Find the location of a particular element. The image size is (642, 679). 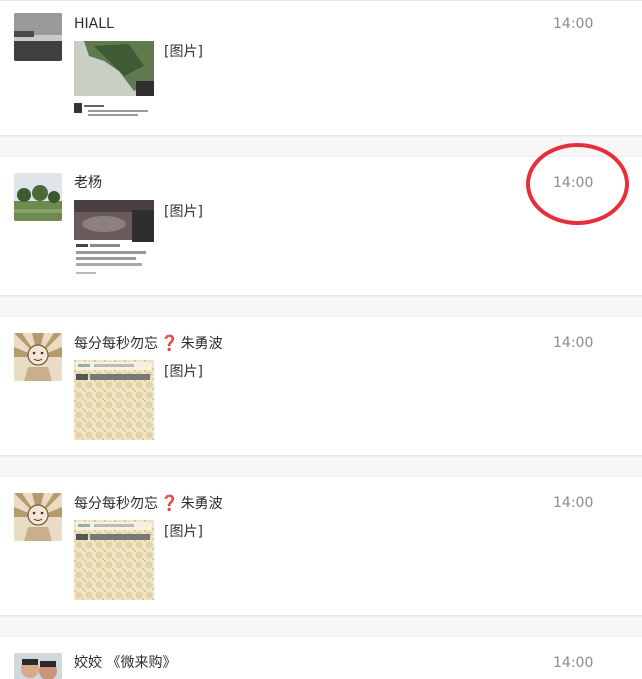

people-photo-avatar is located at coordinates (38, 666).